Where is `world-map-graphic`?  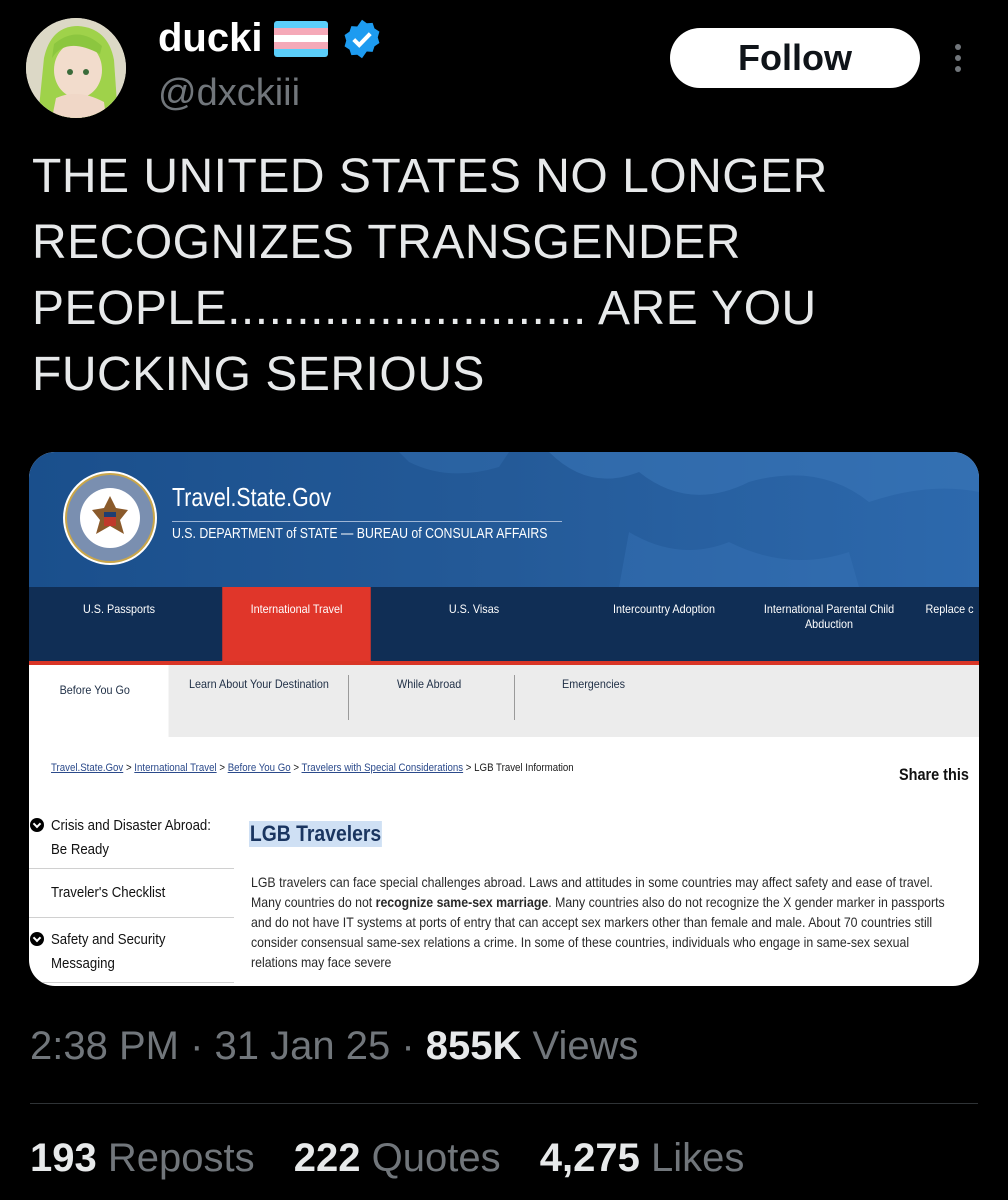
world-map-graphic is located at coordinates (689, 519).